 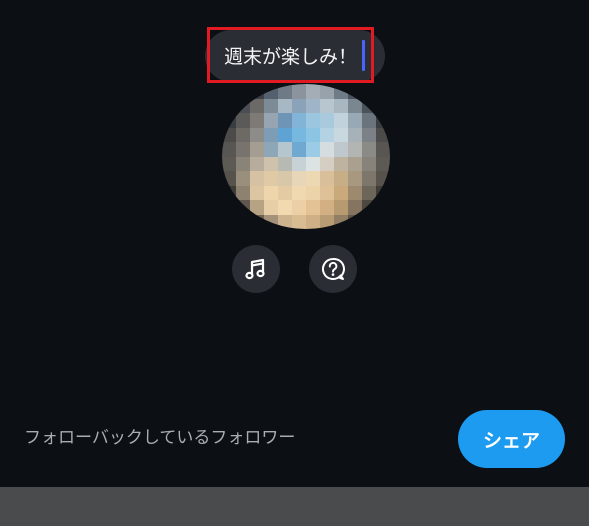 I want to click on music-note-icon, so click(x=255, y=269).